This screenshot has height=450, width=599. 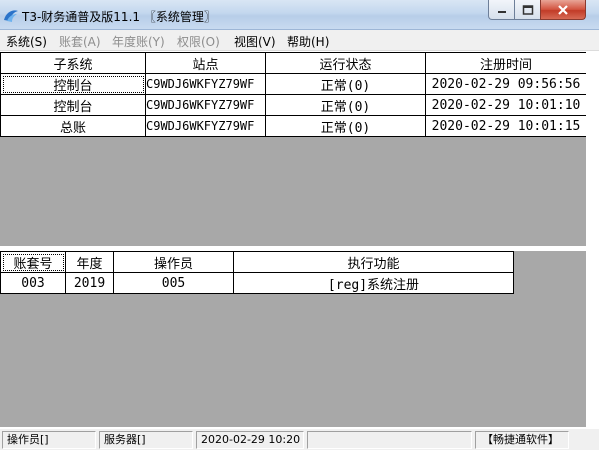 I want to click on table-row: 003 2019 005 [reg]系统注册, so click(x=257, y=283).